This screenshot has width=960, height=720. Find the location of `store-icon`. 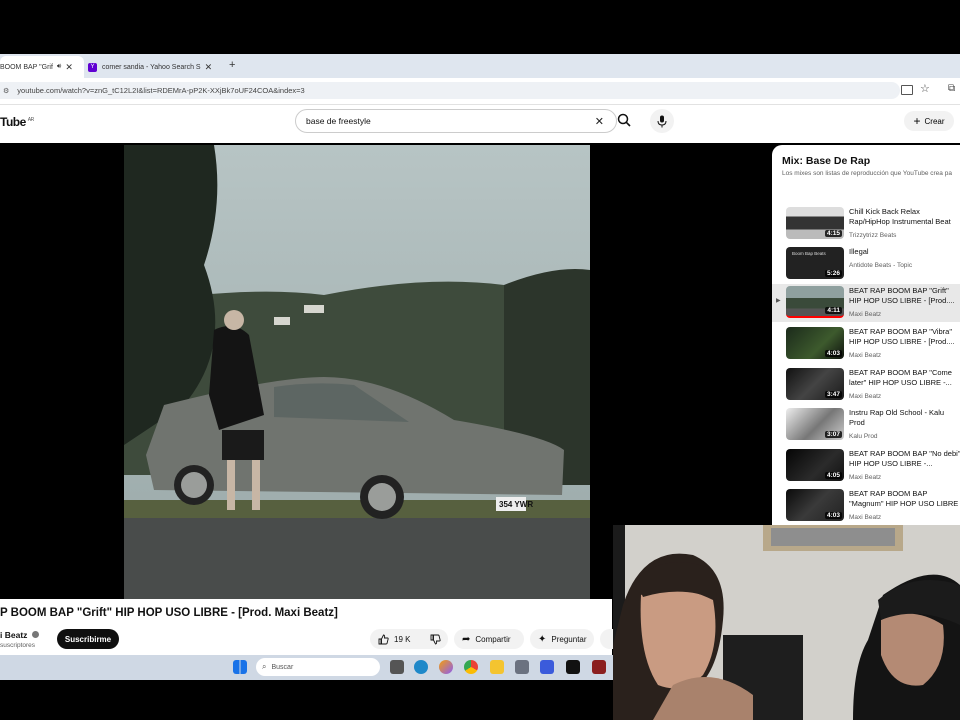

store-icon is located at coordinates (522, 667).